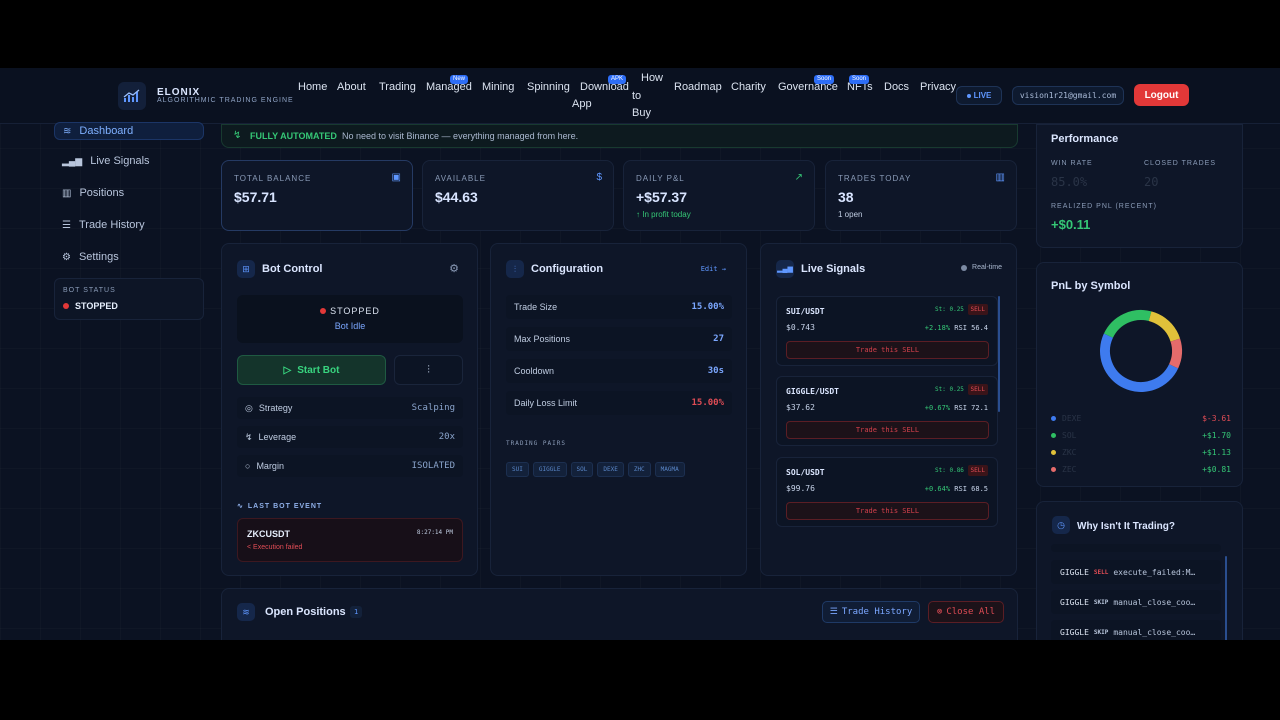 This screenshot has width=1280, height=720. Describe the element at coordinates (1053, 452) in the screenshot. I see `legend-dot-icon` at that location.